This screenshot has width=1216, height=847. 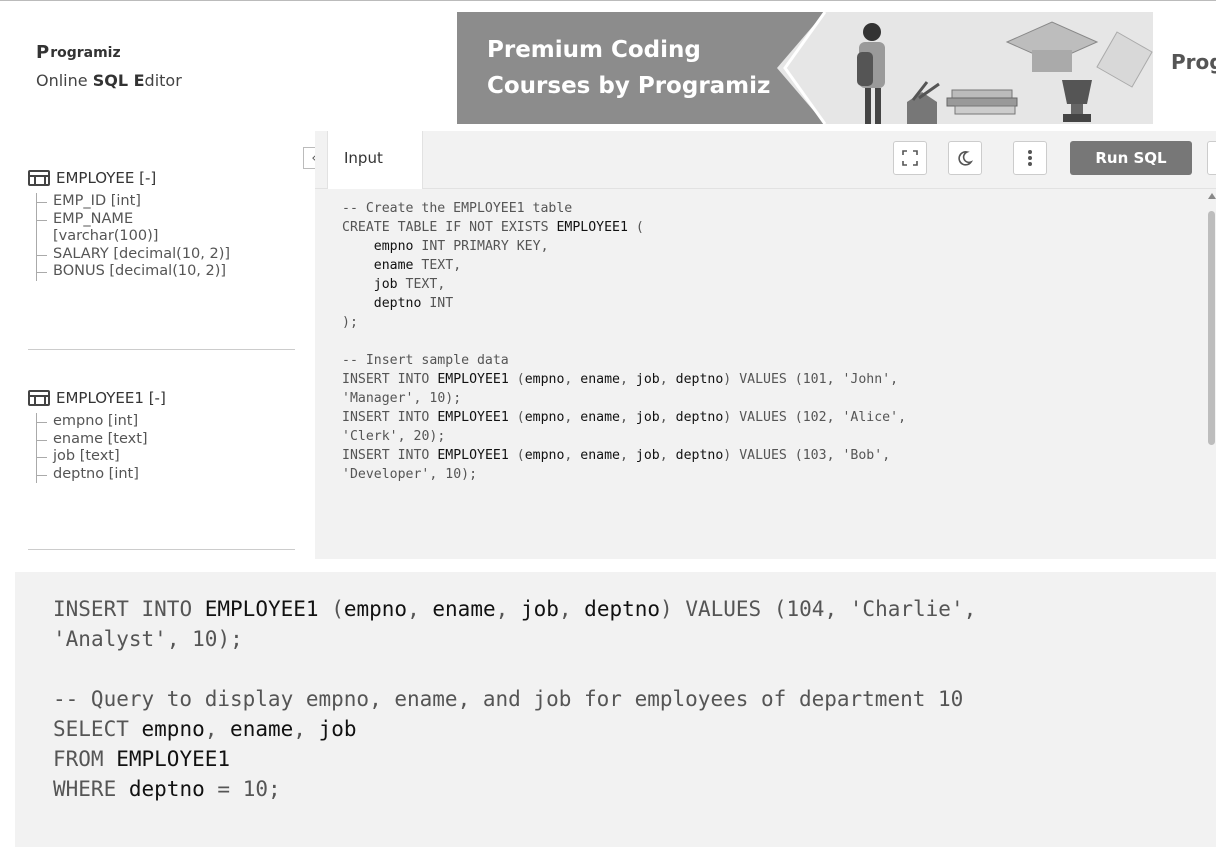 I want to click on column-item: EMP_NAME, so click(x=133, y=220).